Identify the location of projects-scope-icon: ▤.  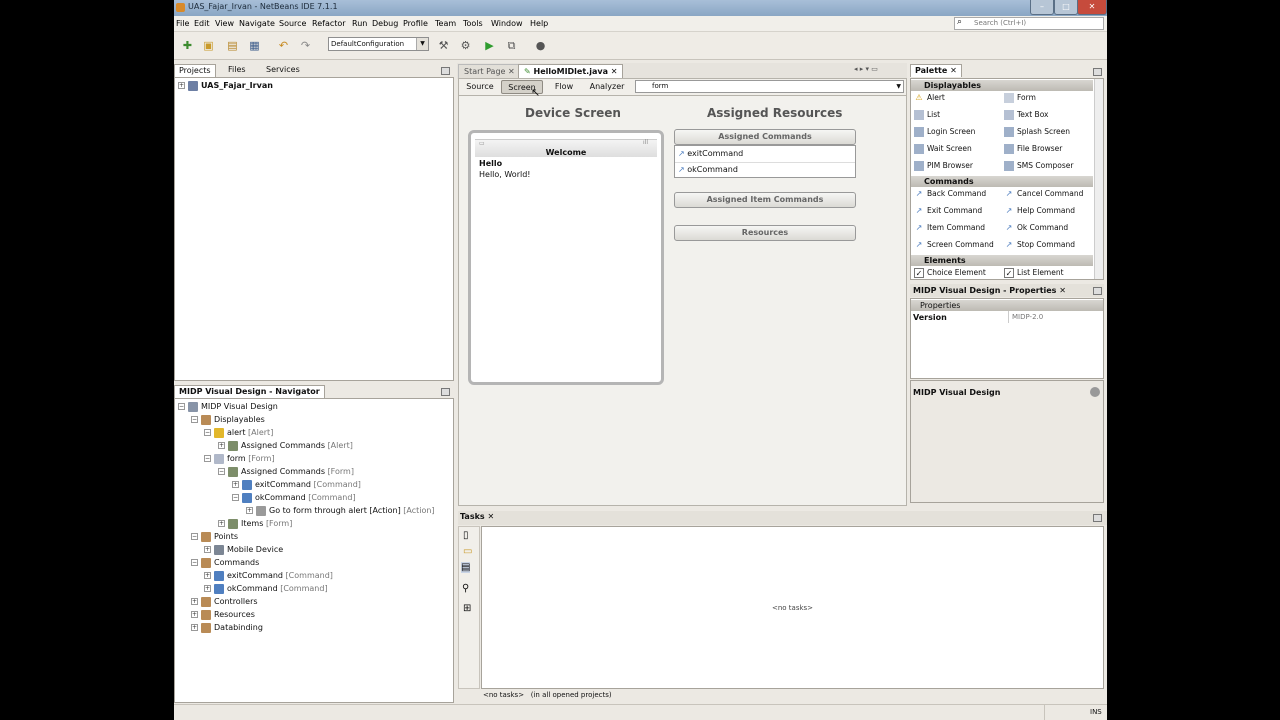
(466, 567).